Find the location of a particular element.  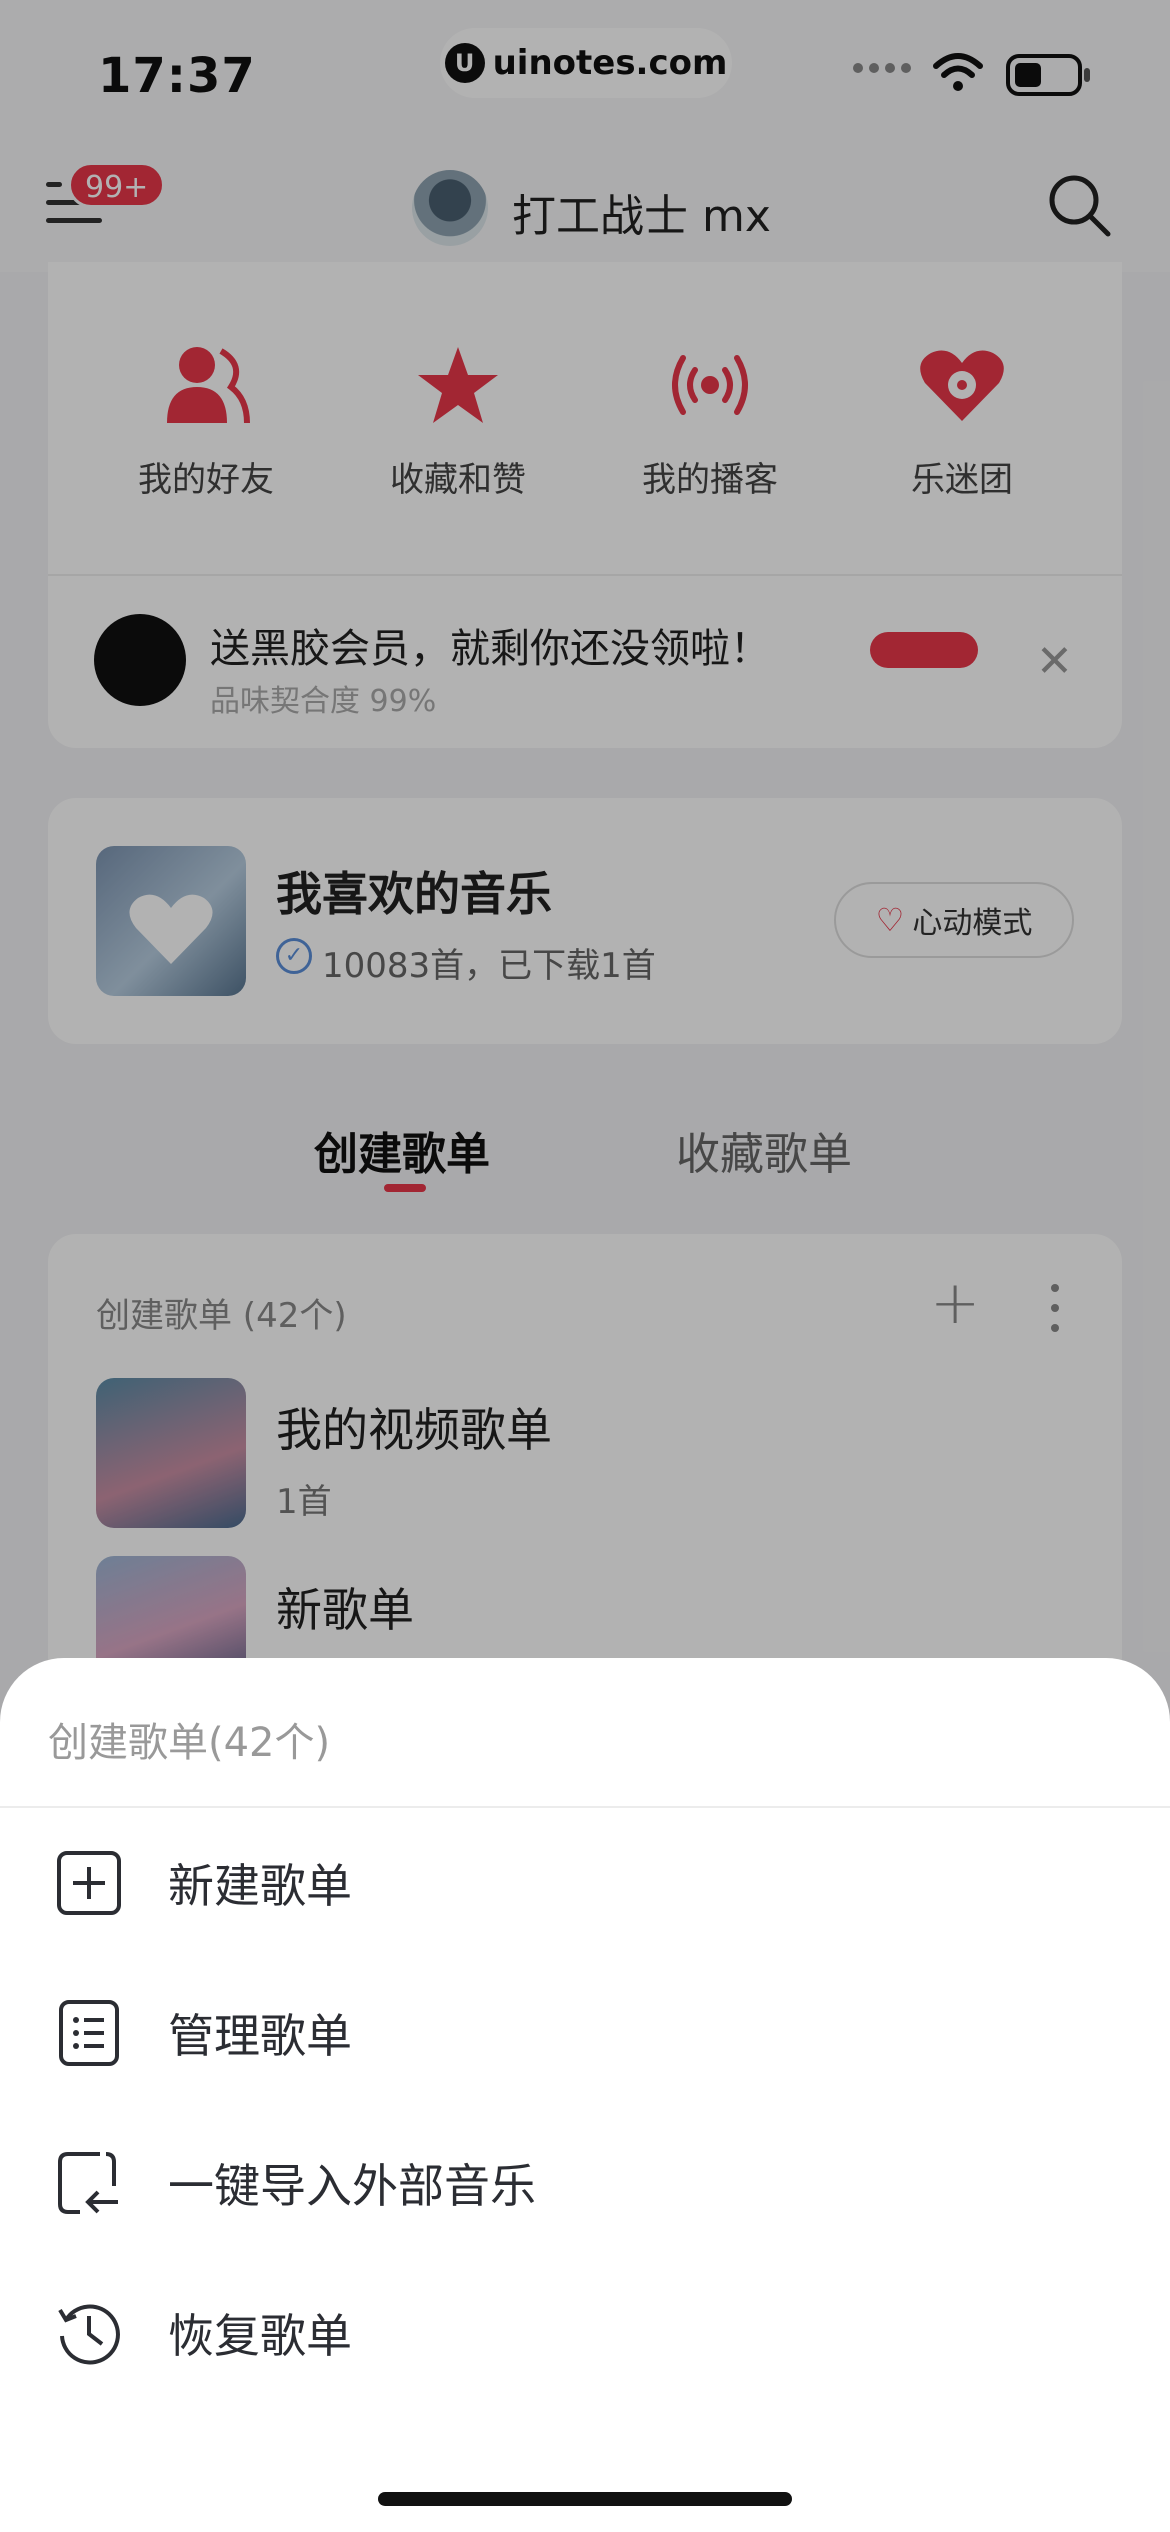

list-manage-icon is located at coordinates (89, 2033).